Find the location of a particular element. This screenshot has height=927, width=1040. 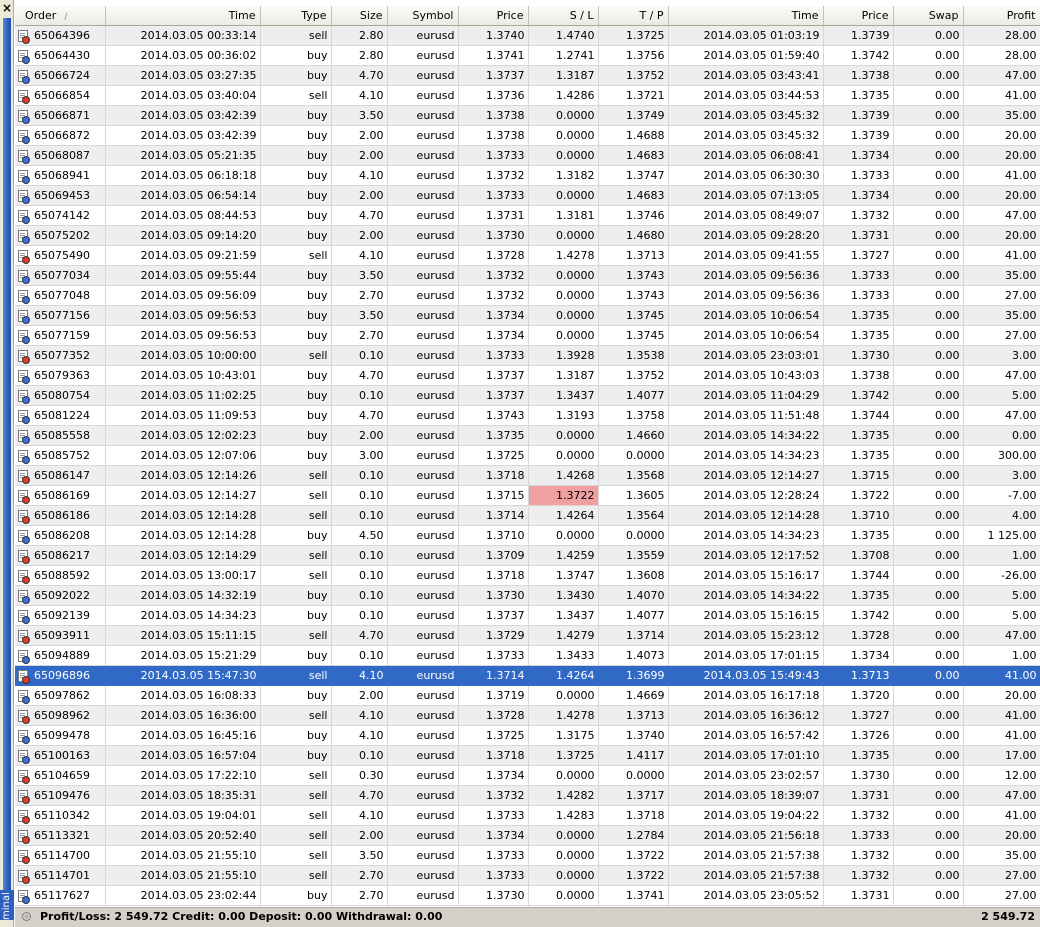

cell-order-number: 65086208 is located at coordinates (60, 535).